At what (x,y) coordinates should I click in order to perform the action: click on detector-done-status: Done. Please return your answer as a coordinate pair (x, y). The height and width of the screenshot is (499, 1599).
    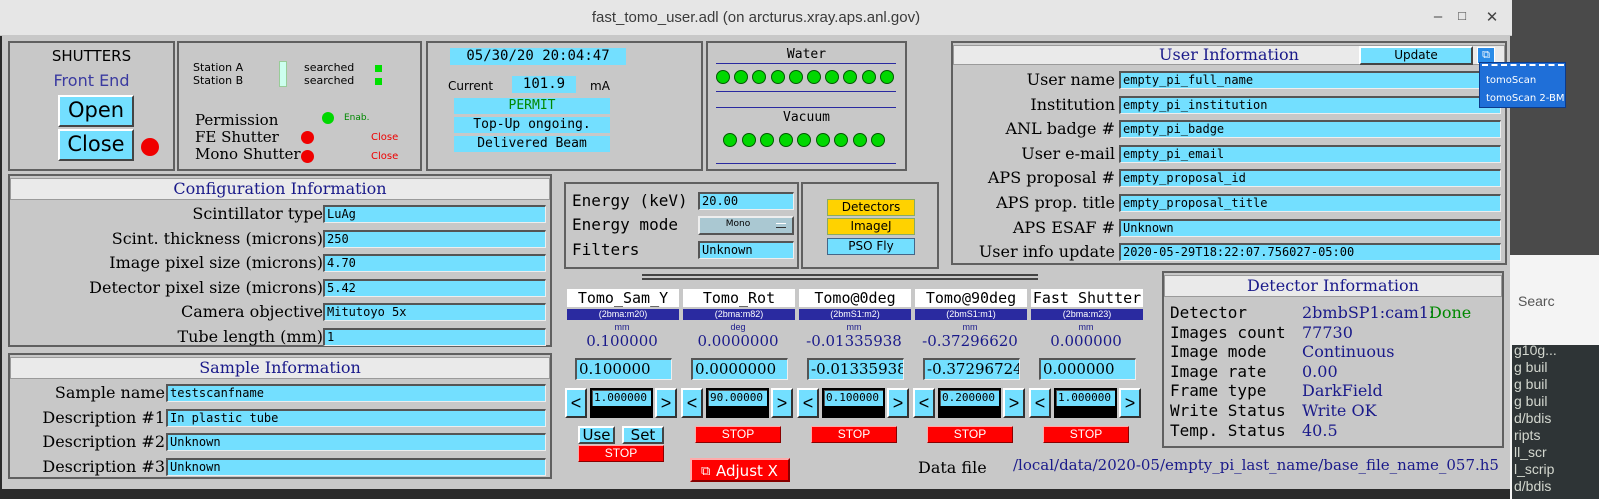
    Looking at the image, I should click on (1450, 312).